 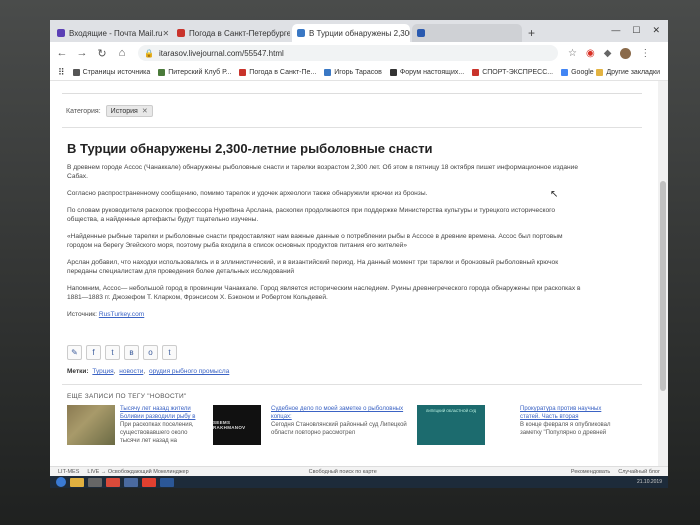 What do you see at coordinates (590, 53) in the screenshot?
I see `extension-icon: ◉` at bounding box center [590, 53].